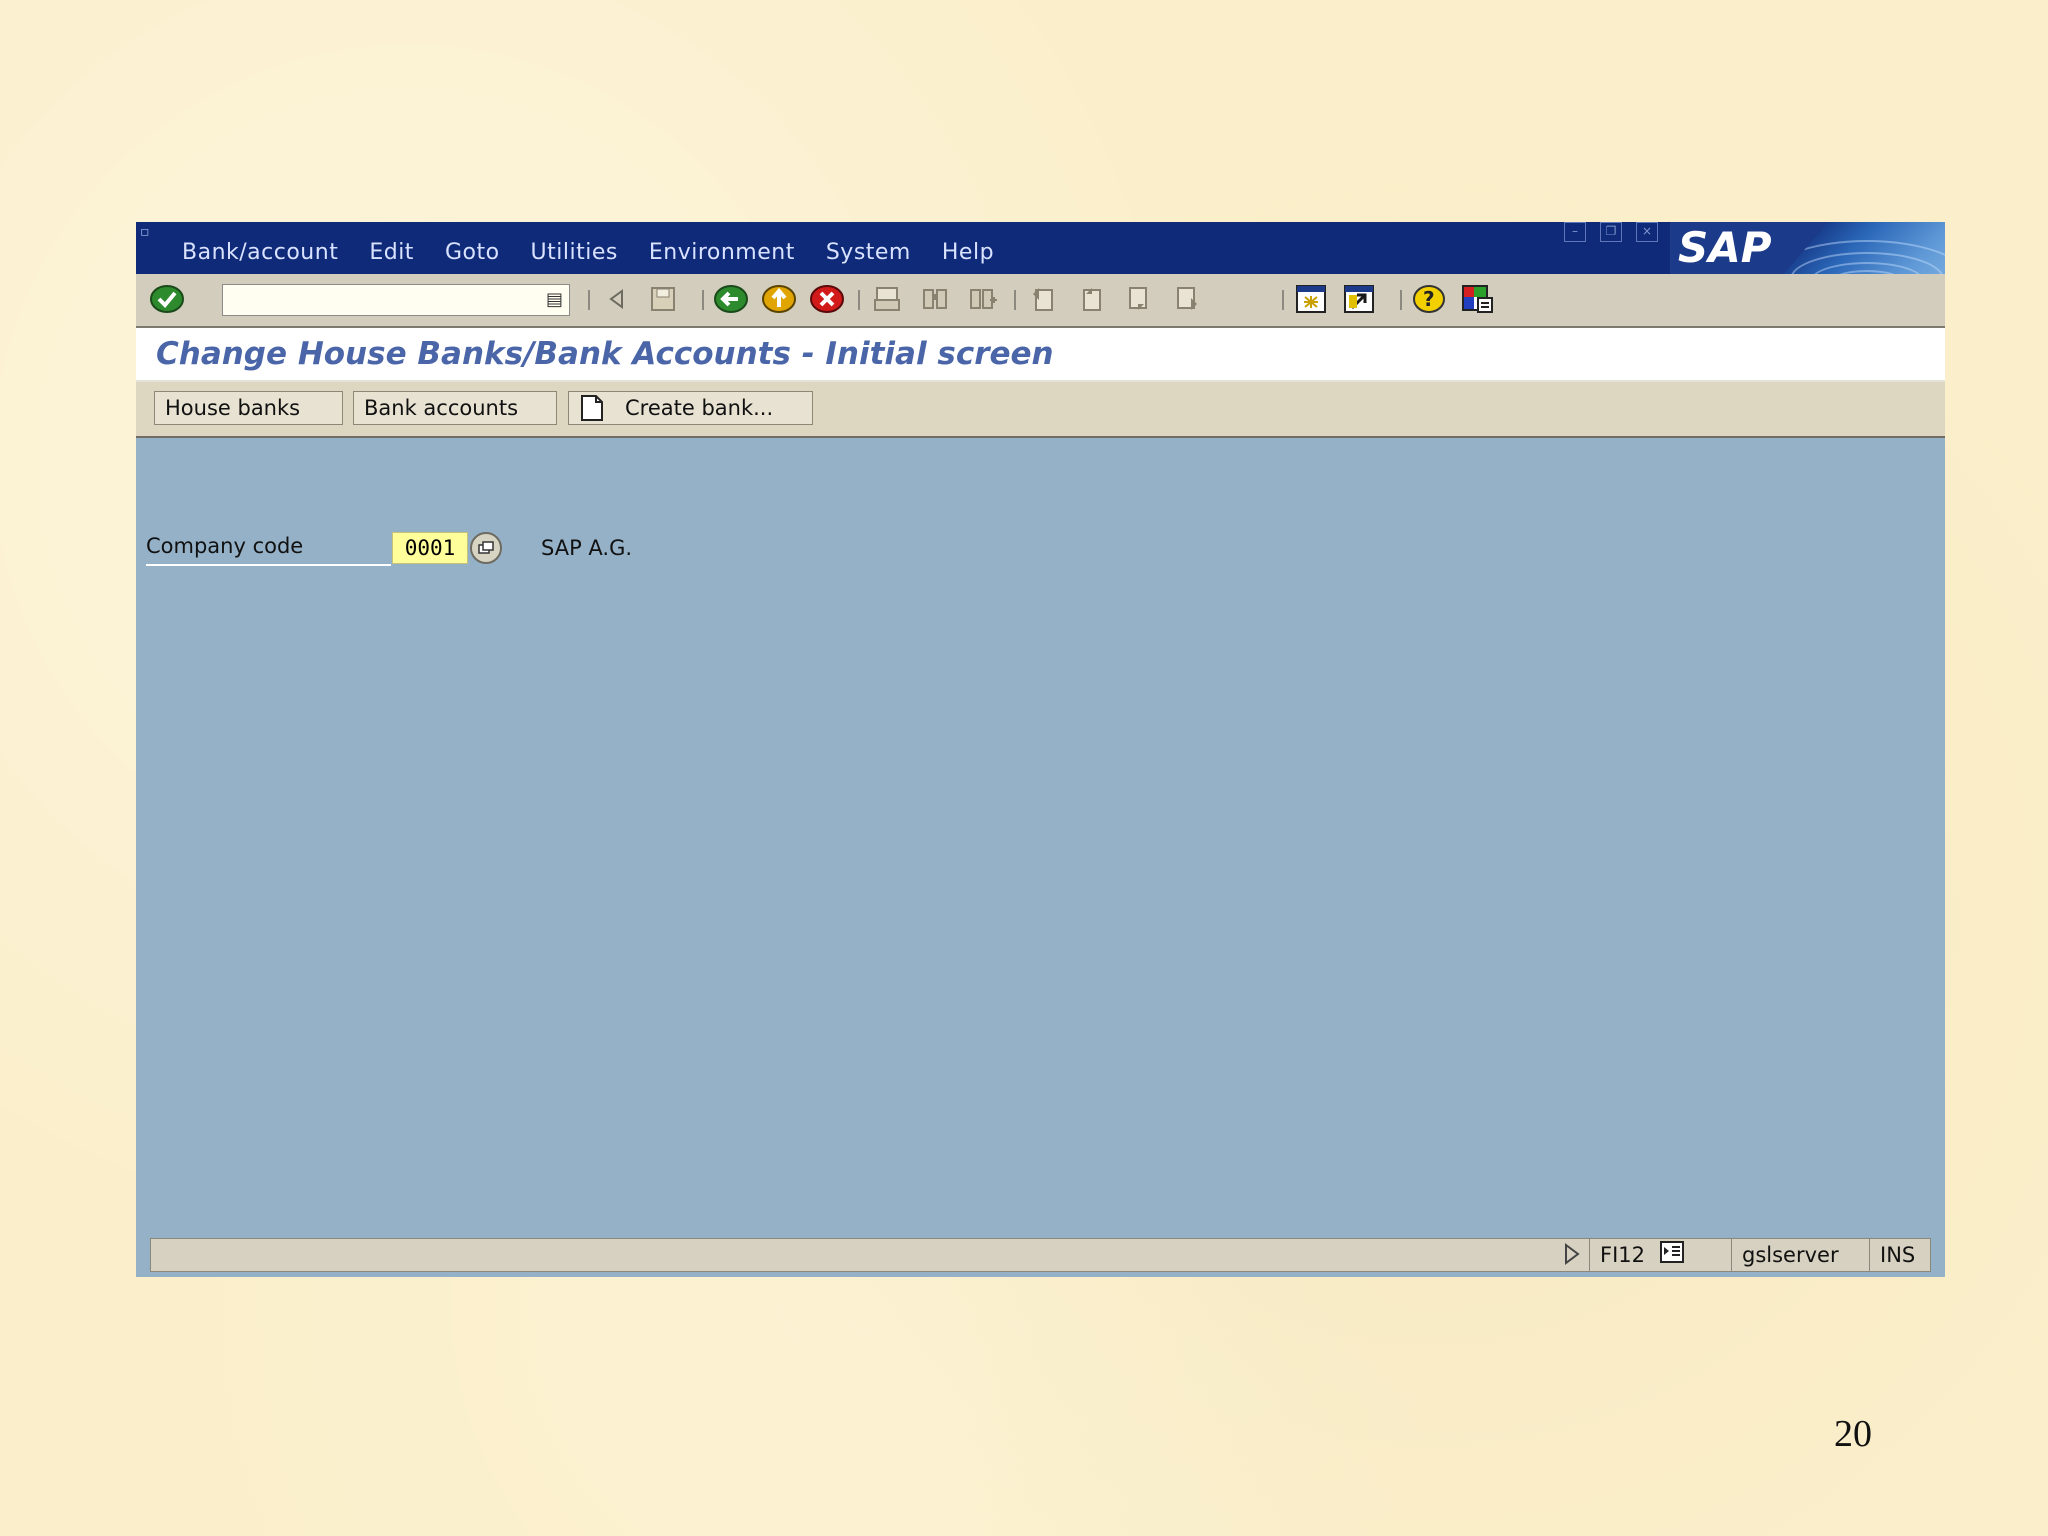 The height and width of the screenshot is (1536, 2048). Describe the element at coordinates (430, 548) in the screenshot. I see `company-code-input: 0001` at that location.